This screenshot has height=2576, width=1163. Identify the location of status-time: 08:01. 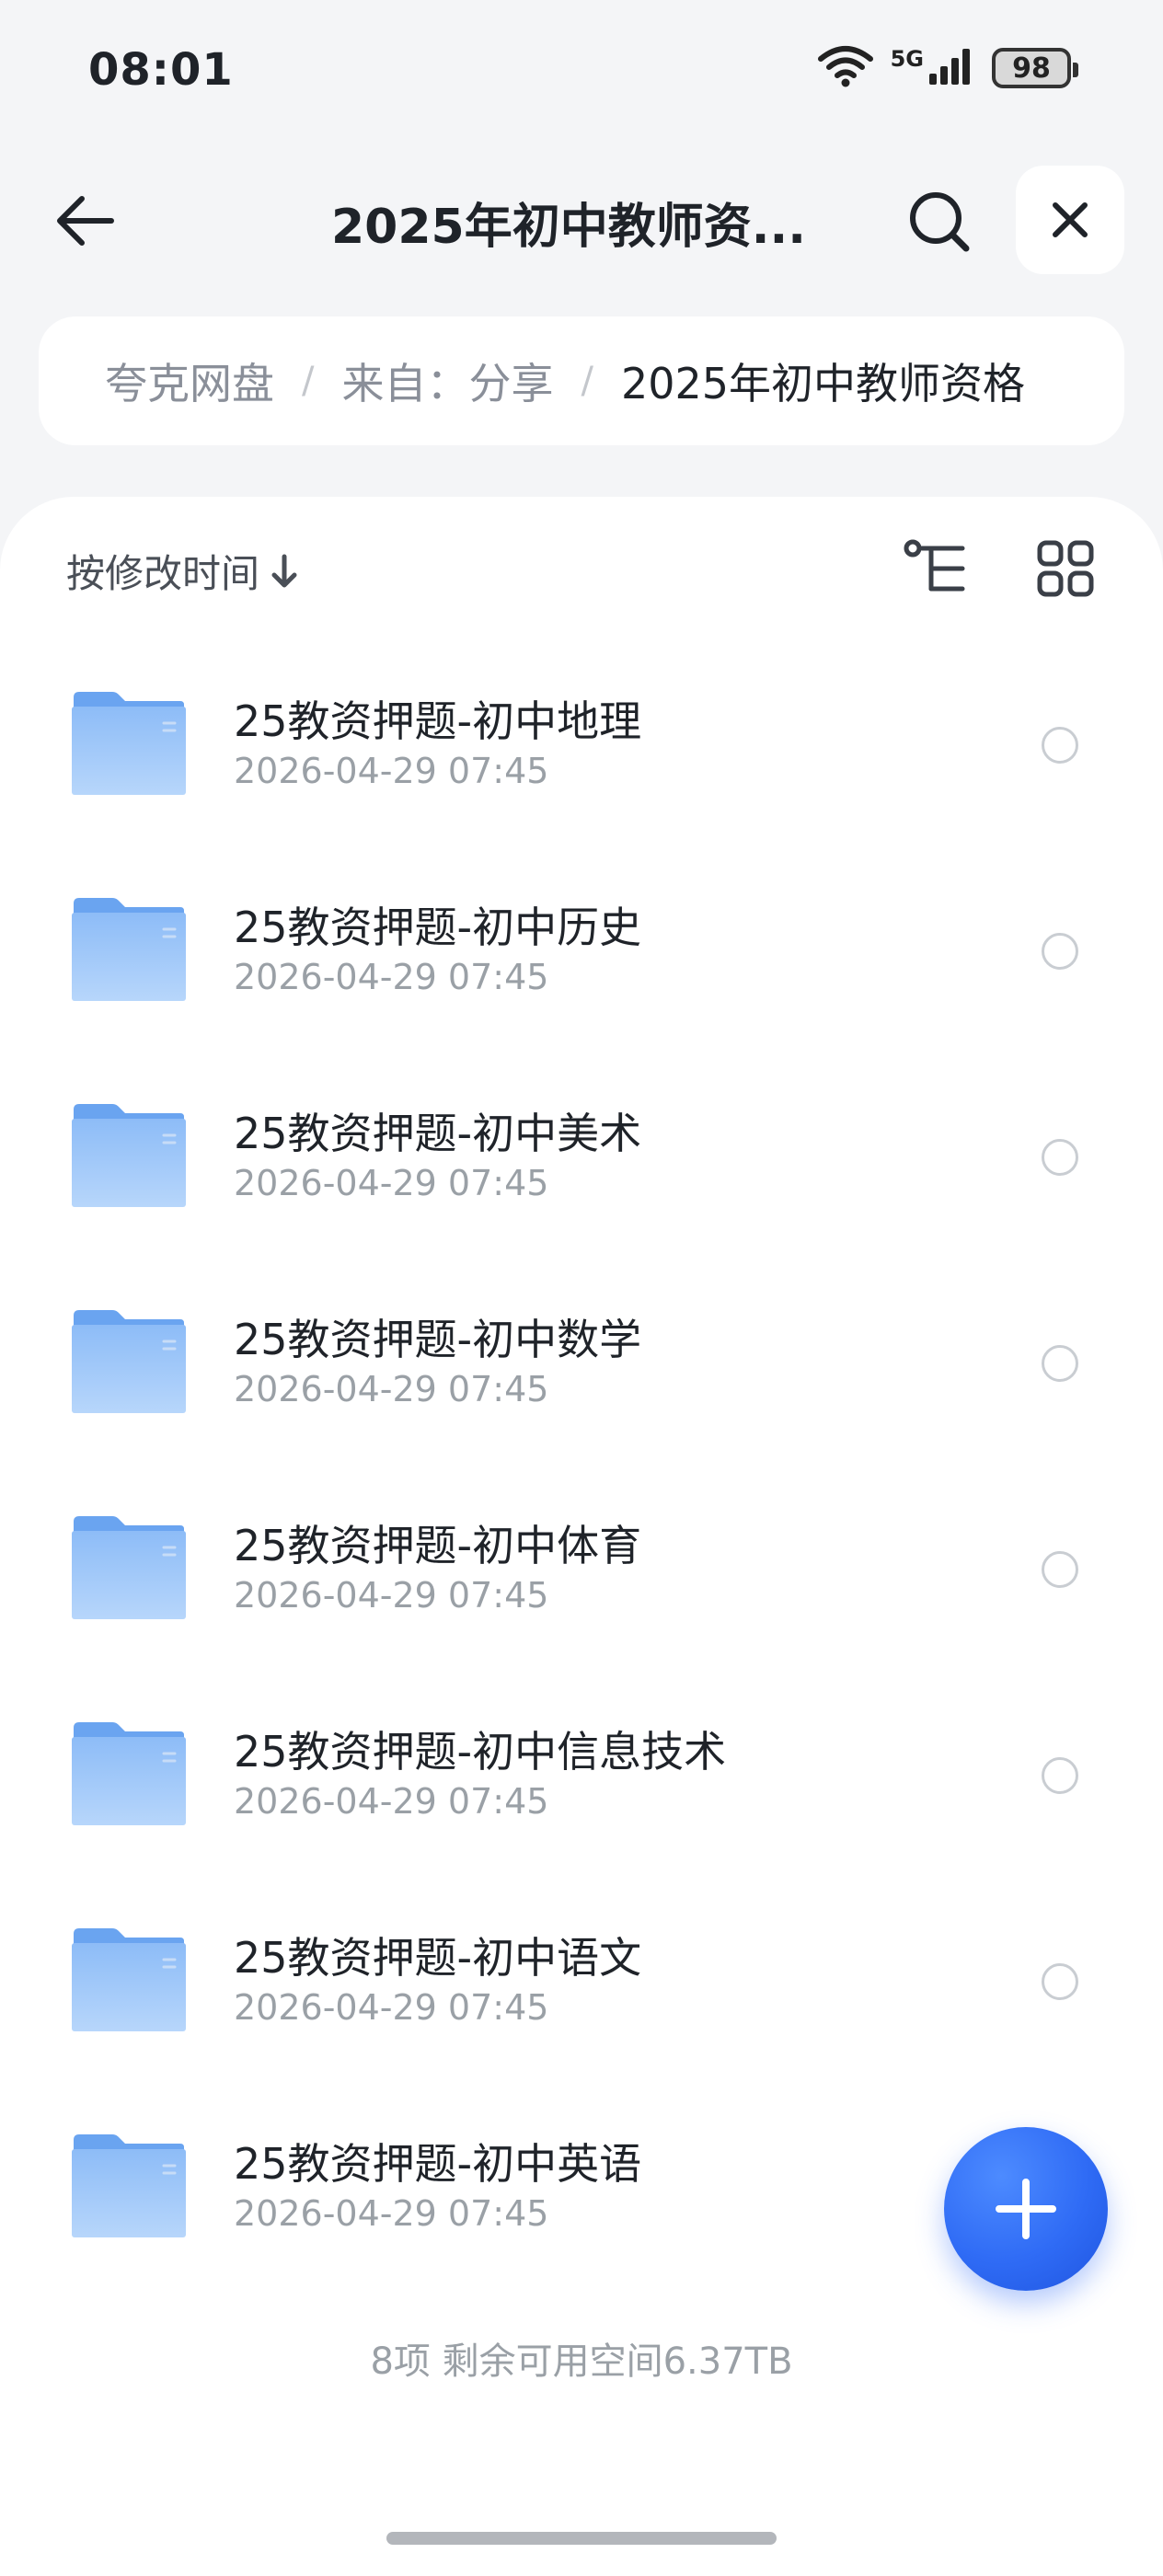
(161, 70).